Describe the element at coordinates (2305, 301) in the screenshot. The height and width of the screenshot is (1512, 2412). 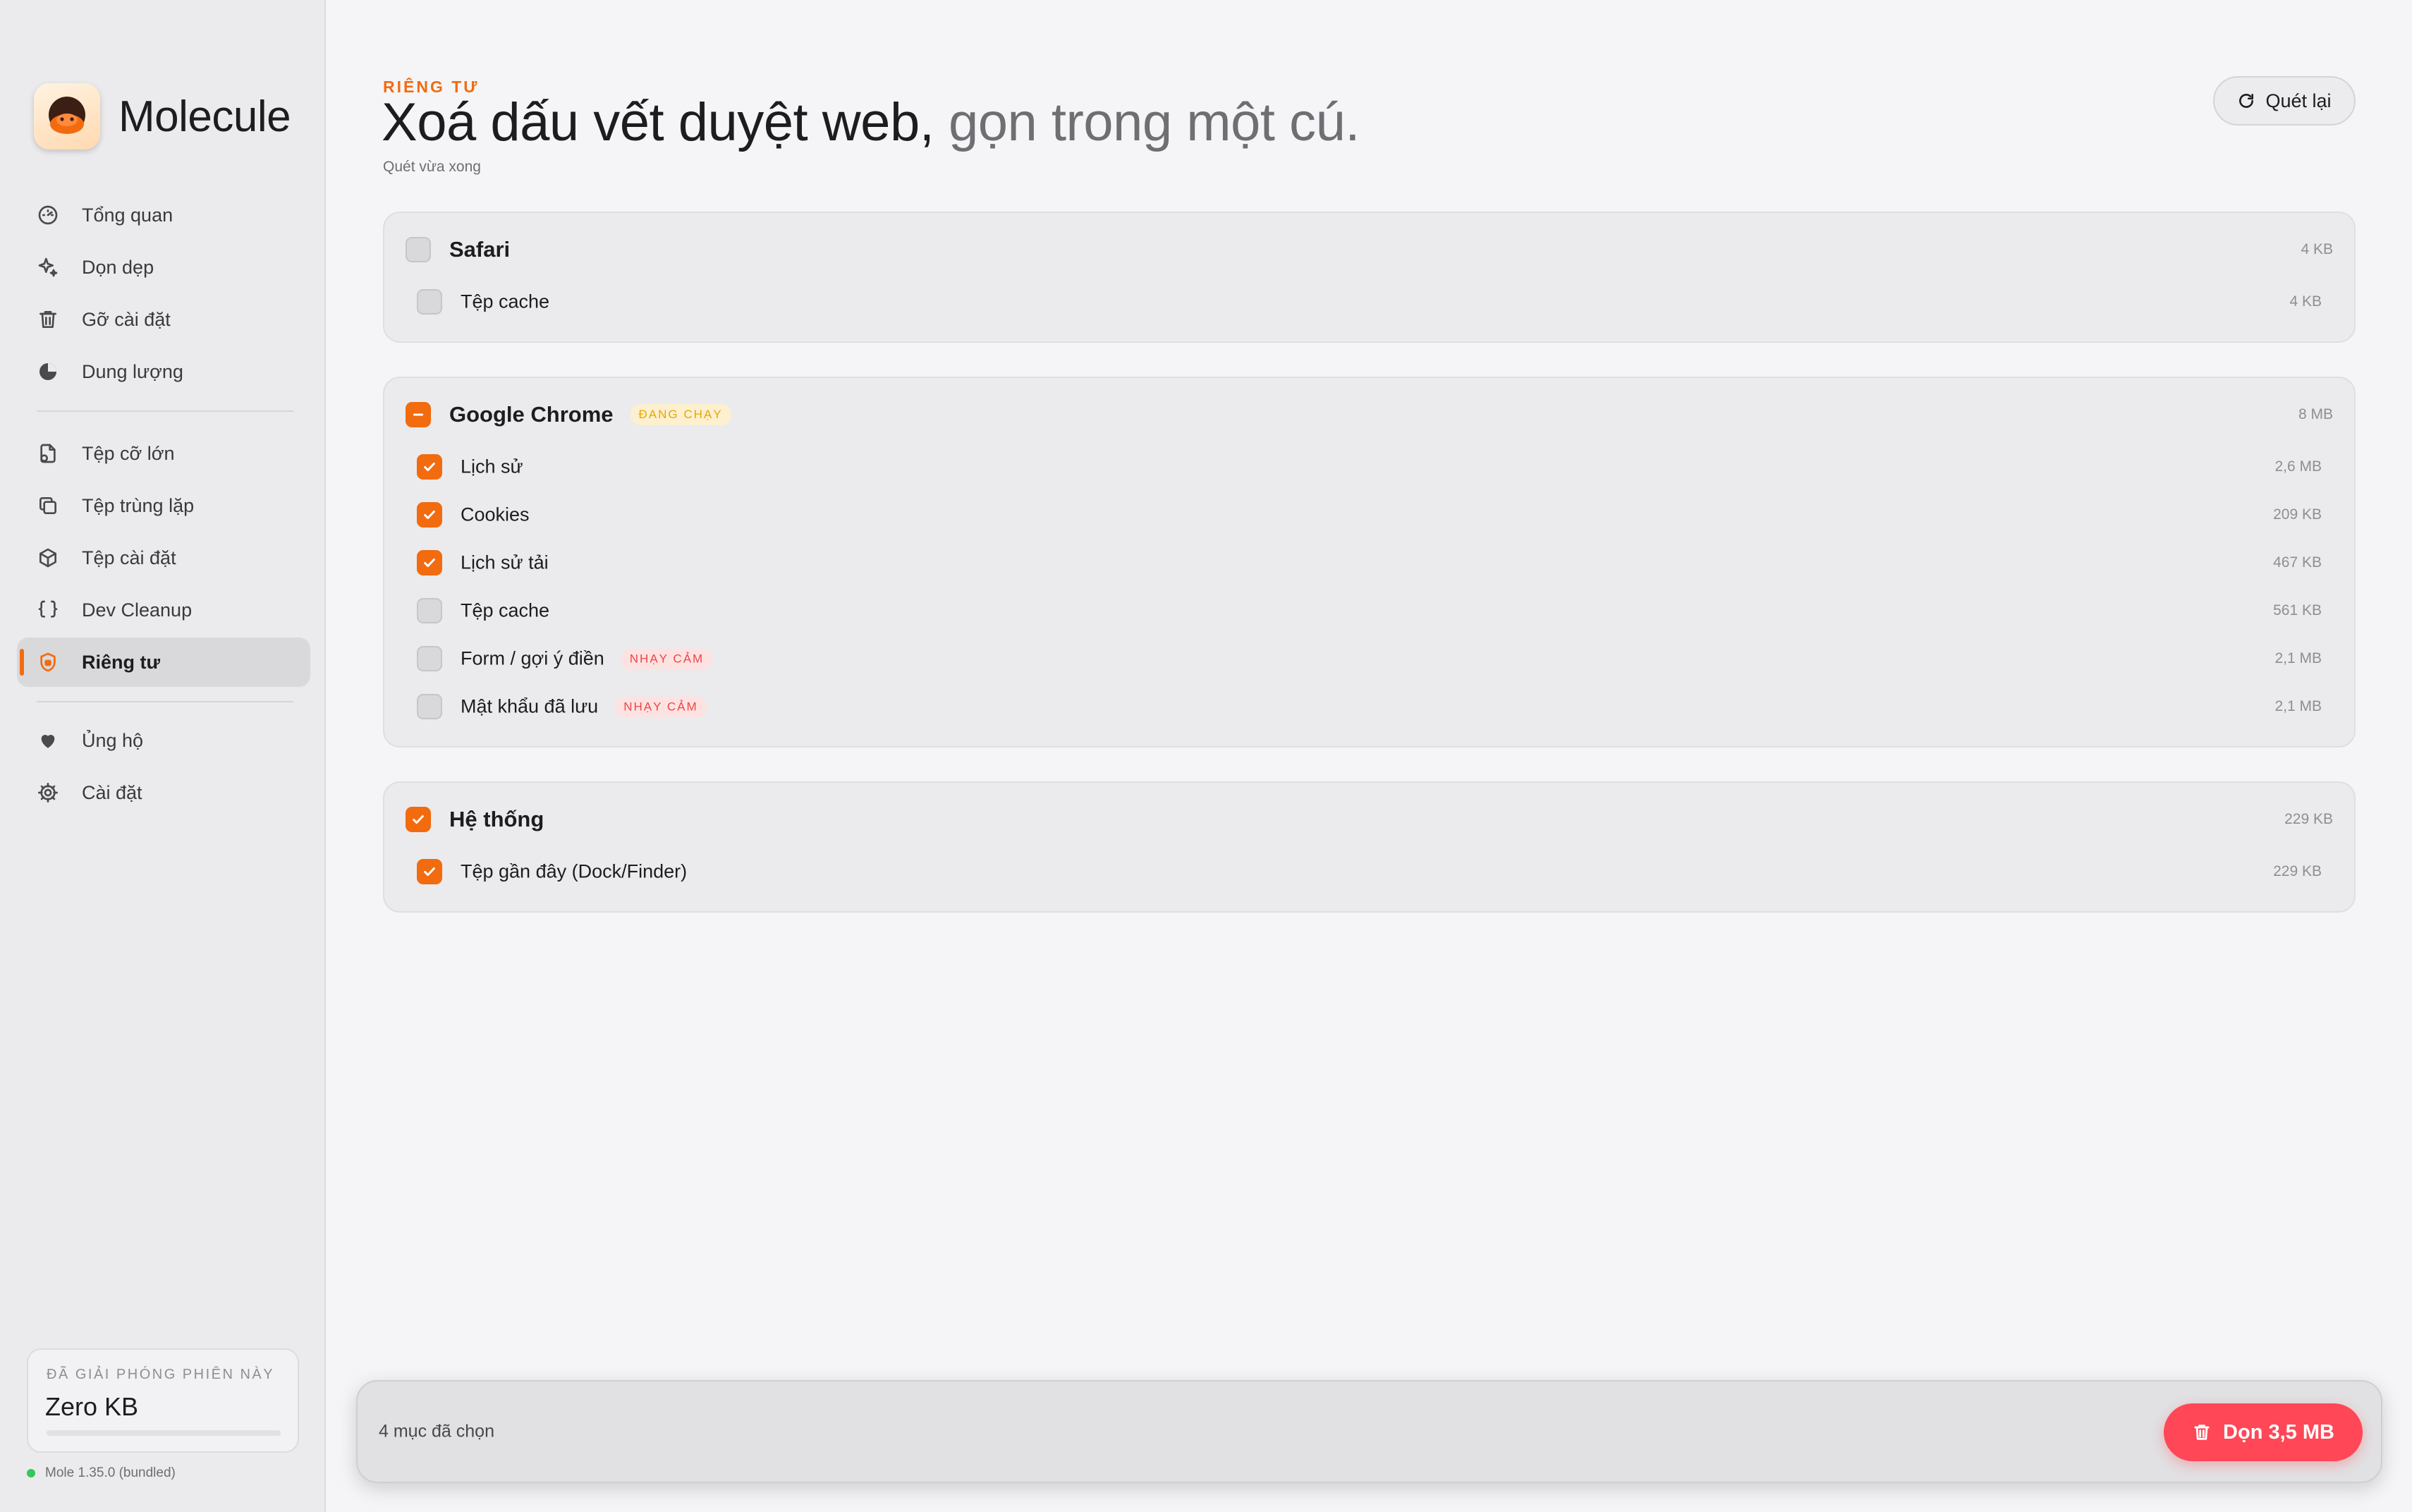
I see `item-size: 4 KB` at that location.